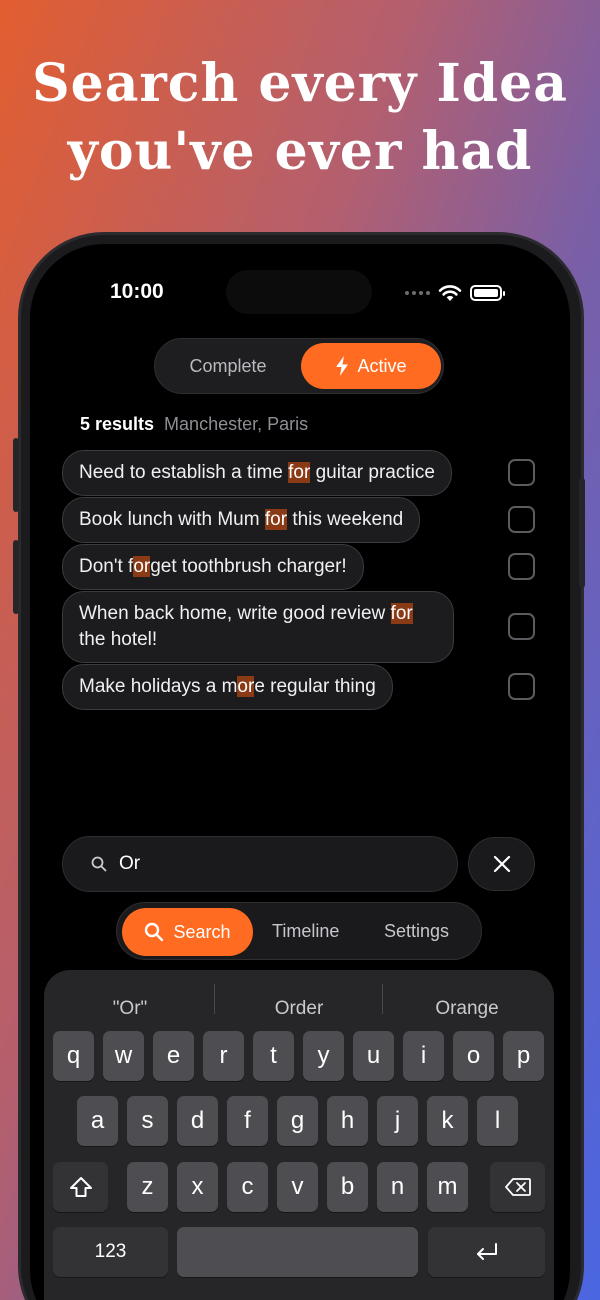 Image resolution: width=600 pixels, height=1300 pixels. What do you see at coordinates (467, 1009) in the screenshot?
I see `suggestion: Orange` at bounding box center [467, 1009].